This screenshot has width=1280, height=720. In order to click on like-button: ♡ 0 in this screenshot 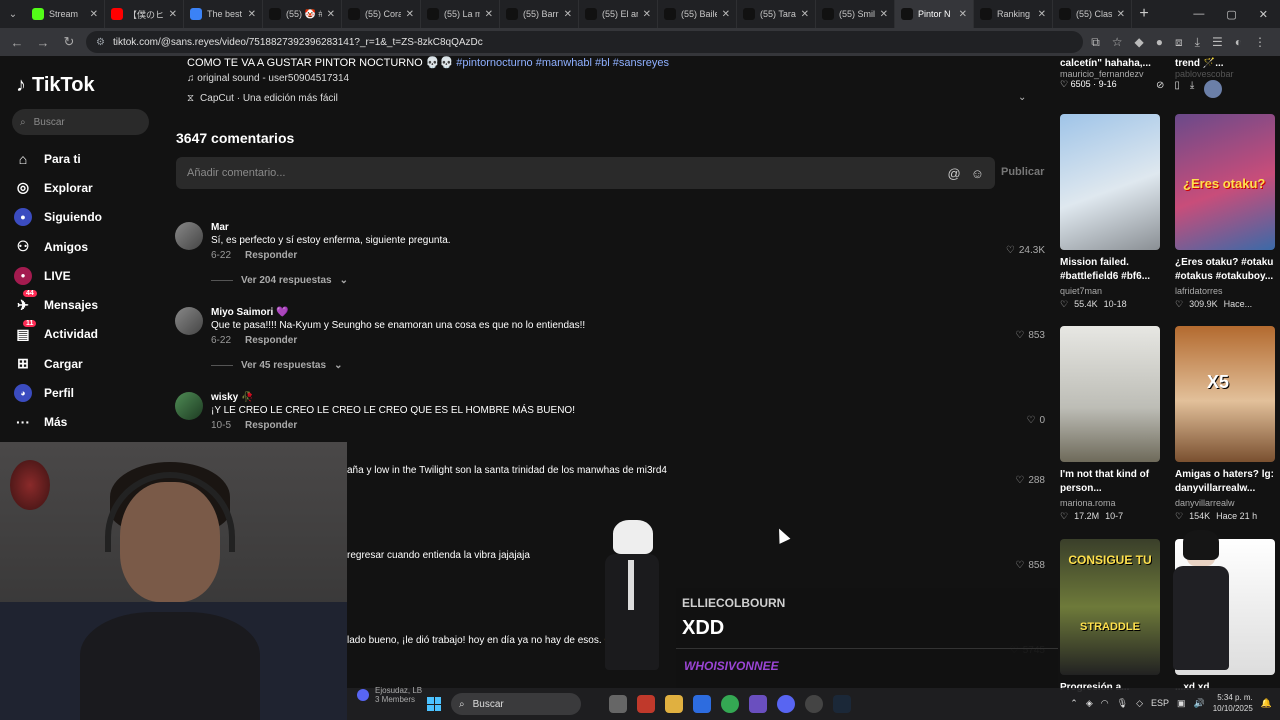, I will do `click(1035, 420)`.